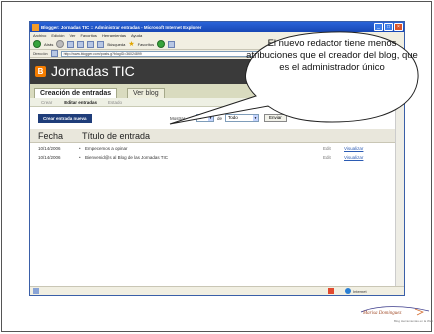  Describe the element at coordinates (398, 27) in the screenshot. I see `close-button: ×` at that location.